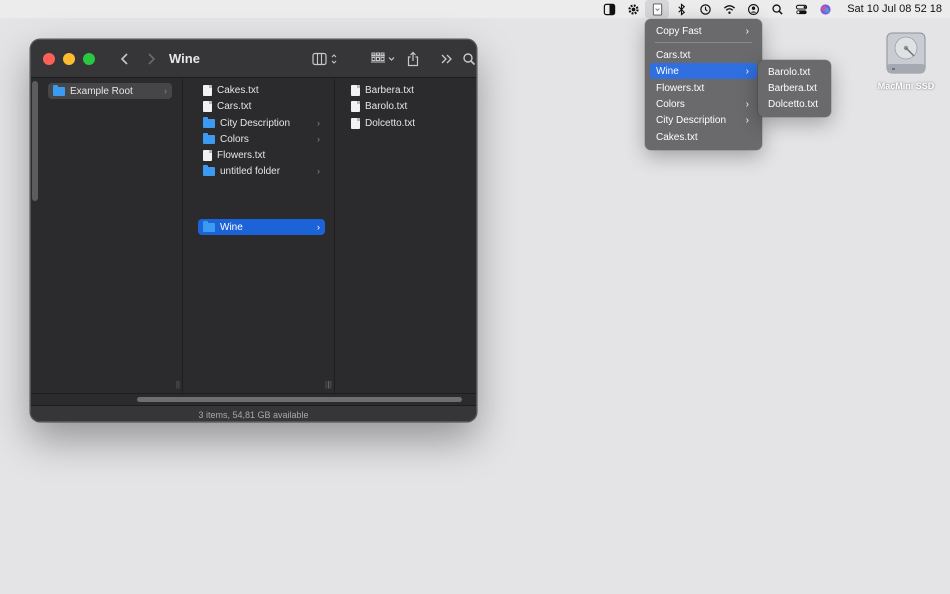 This screenshot has height=594, width=950. I want to click on disk-label: MacMini SSD, so click(906, 86).